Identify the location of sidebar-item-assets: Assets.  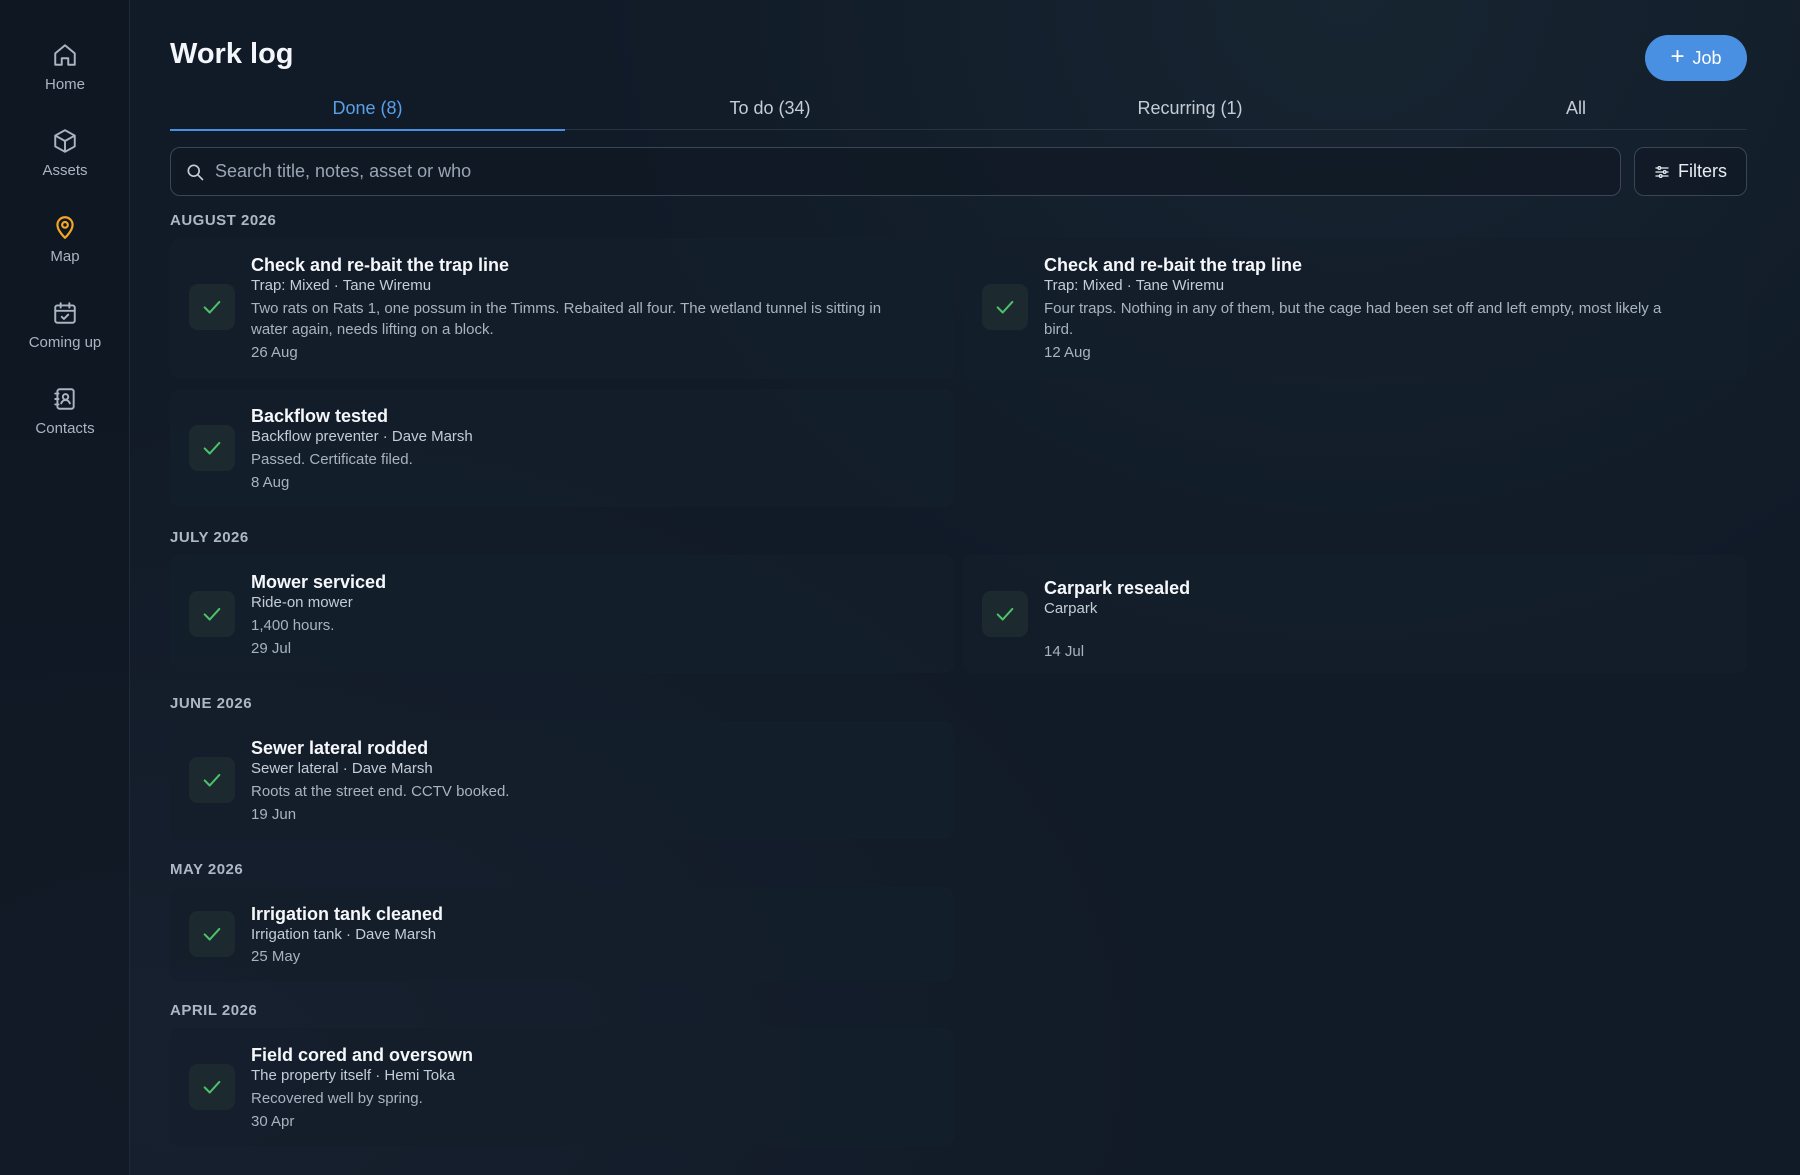
(65, 169).